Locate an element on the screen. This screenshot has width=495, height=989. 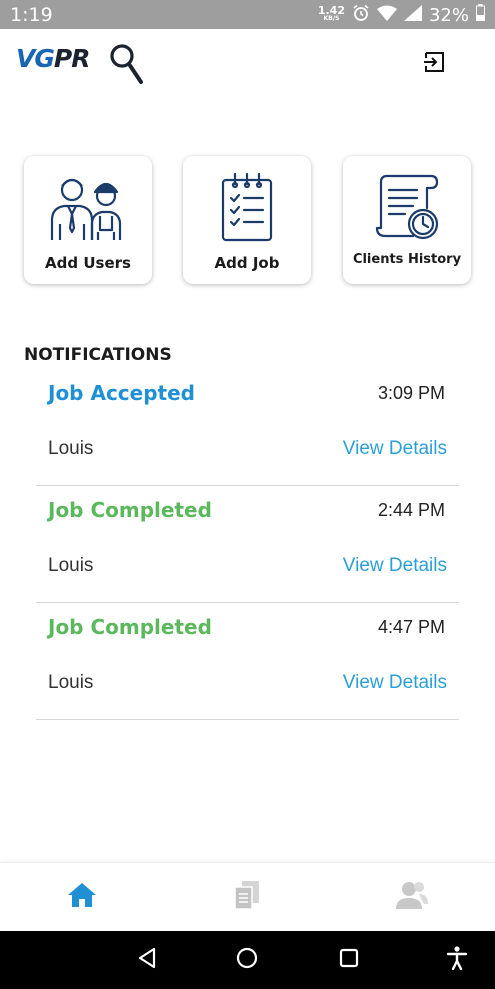
back-button is located at coordinates (147, 960).